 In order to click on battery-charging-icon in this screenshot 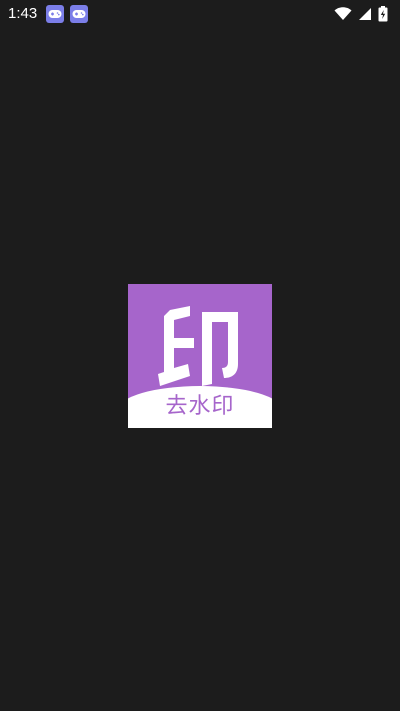, I will do `click(383, 14)`.